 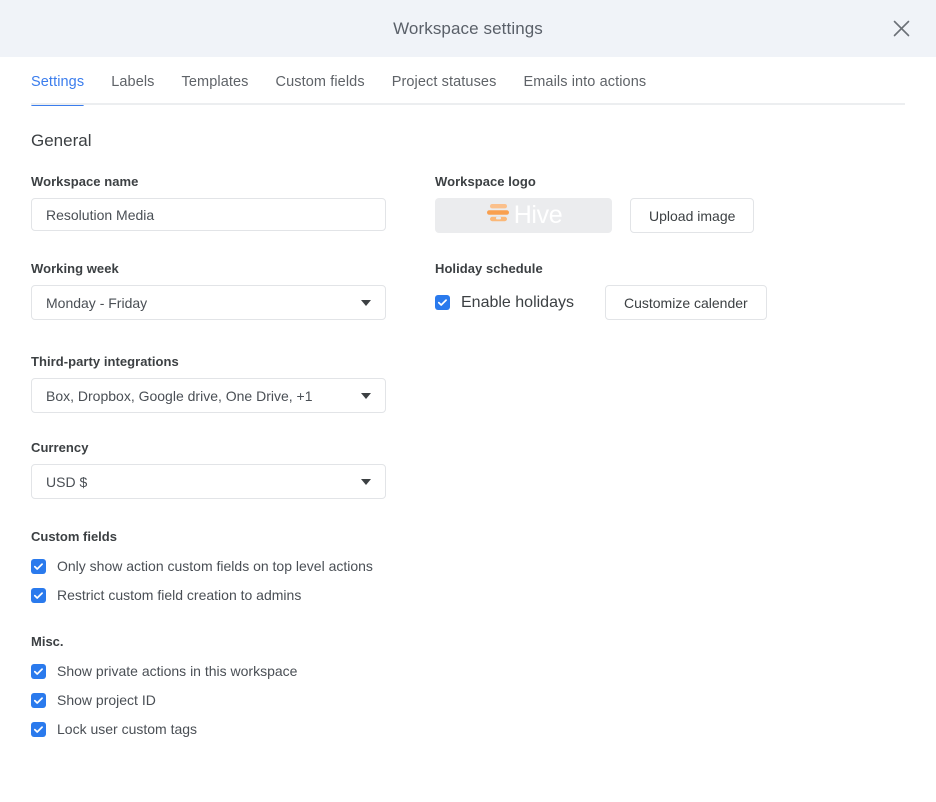 What do you see at coordinates (468, 595) in the screenshot?
I see `checkbox-row: Restrict custom field creation to admins` at bounding box center [468, 595].